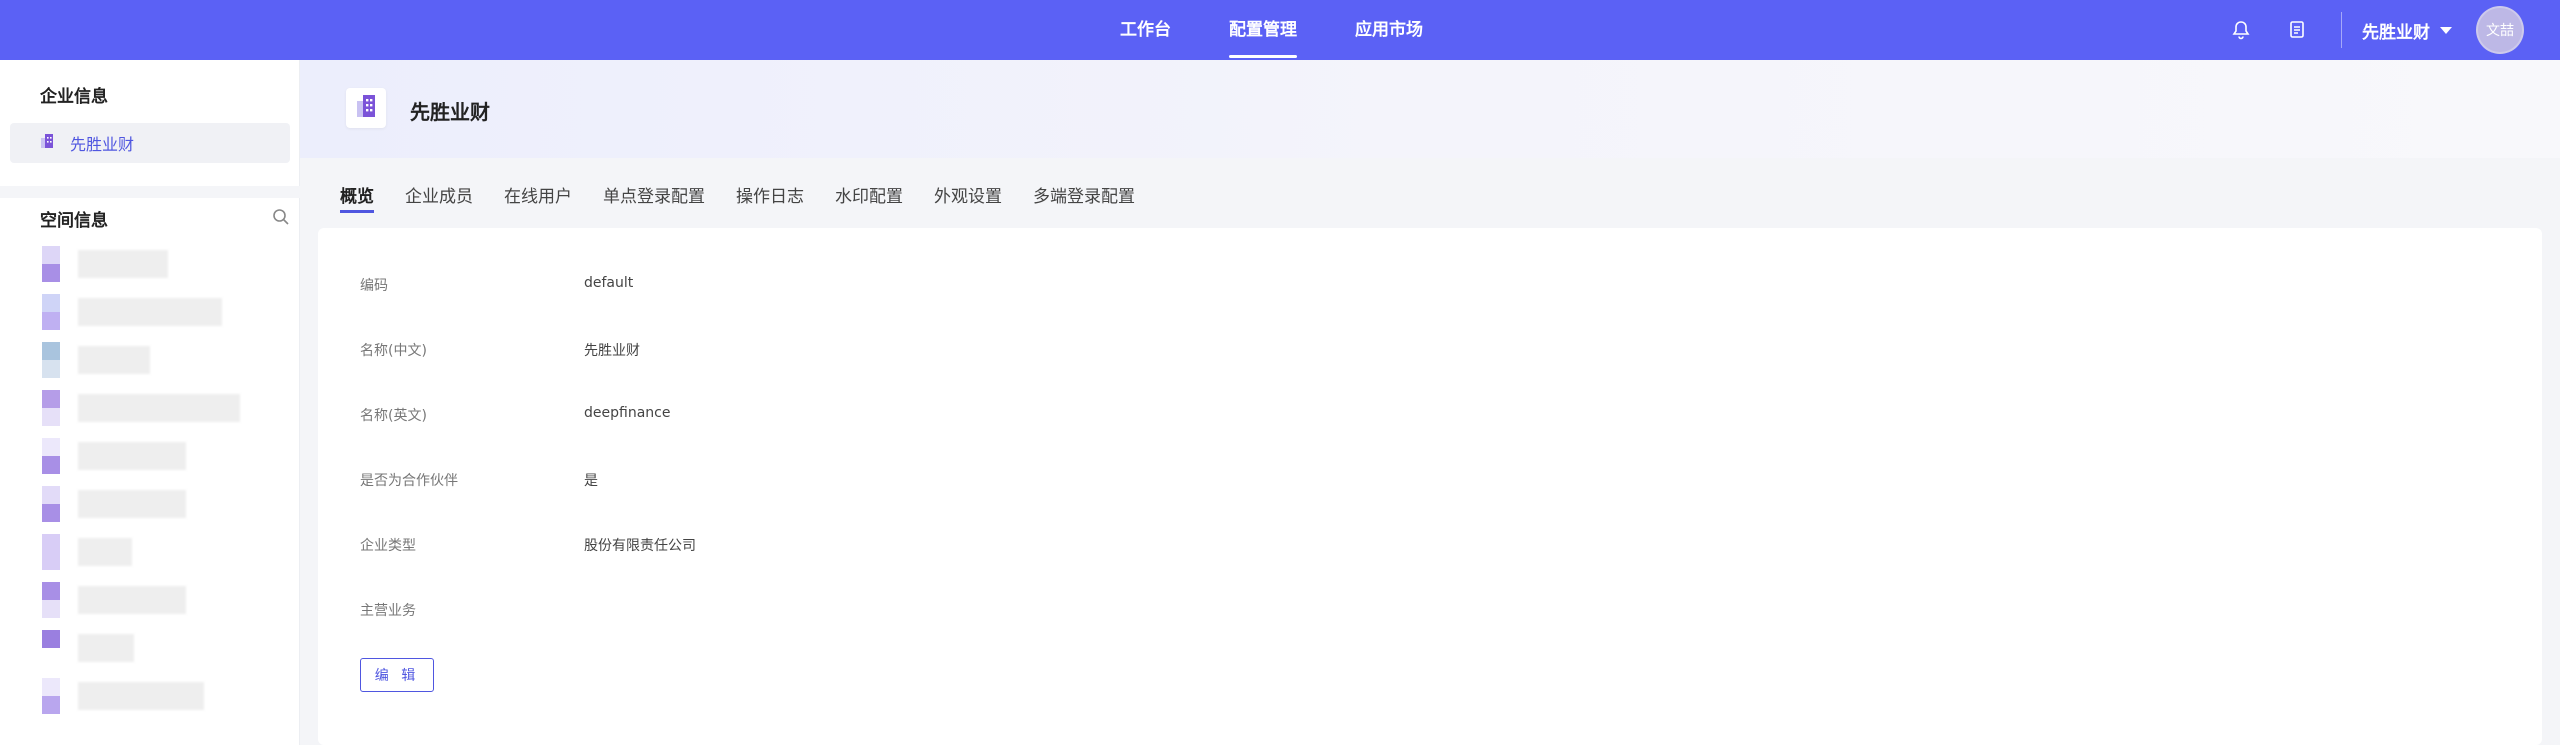 Image resolution: width=2560 pixels, height=745 pixels. I want to click on field-label: 名称(中文), so click(393, 351).